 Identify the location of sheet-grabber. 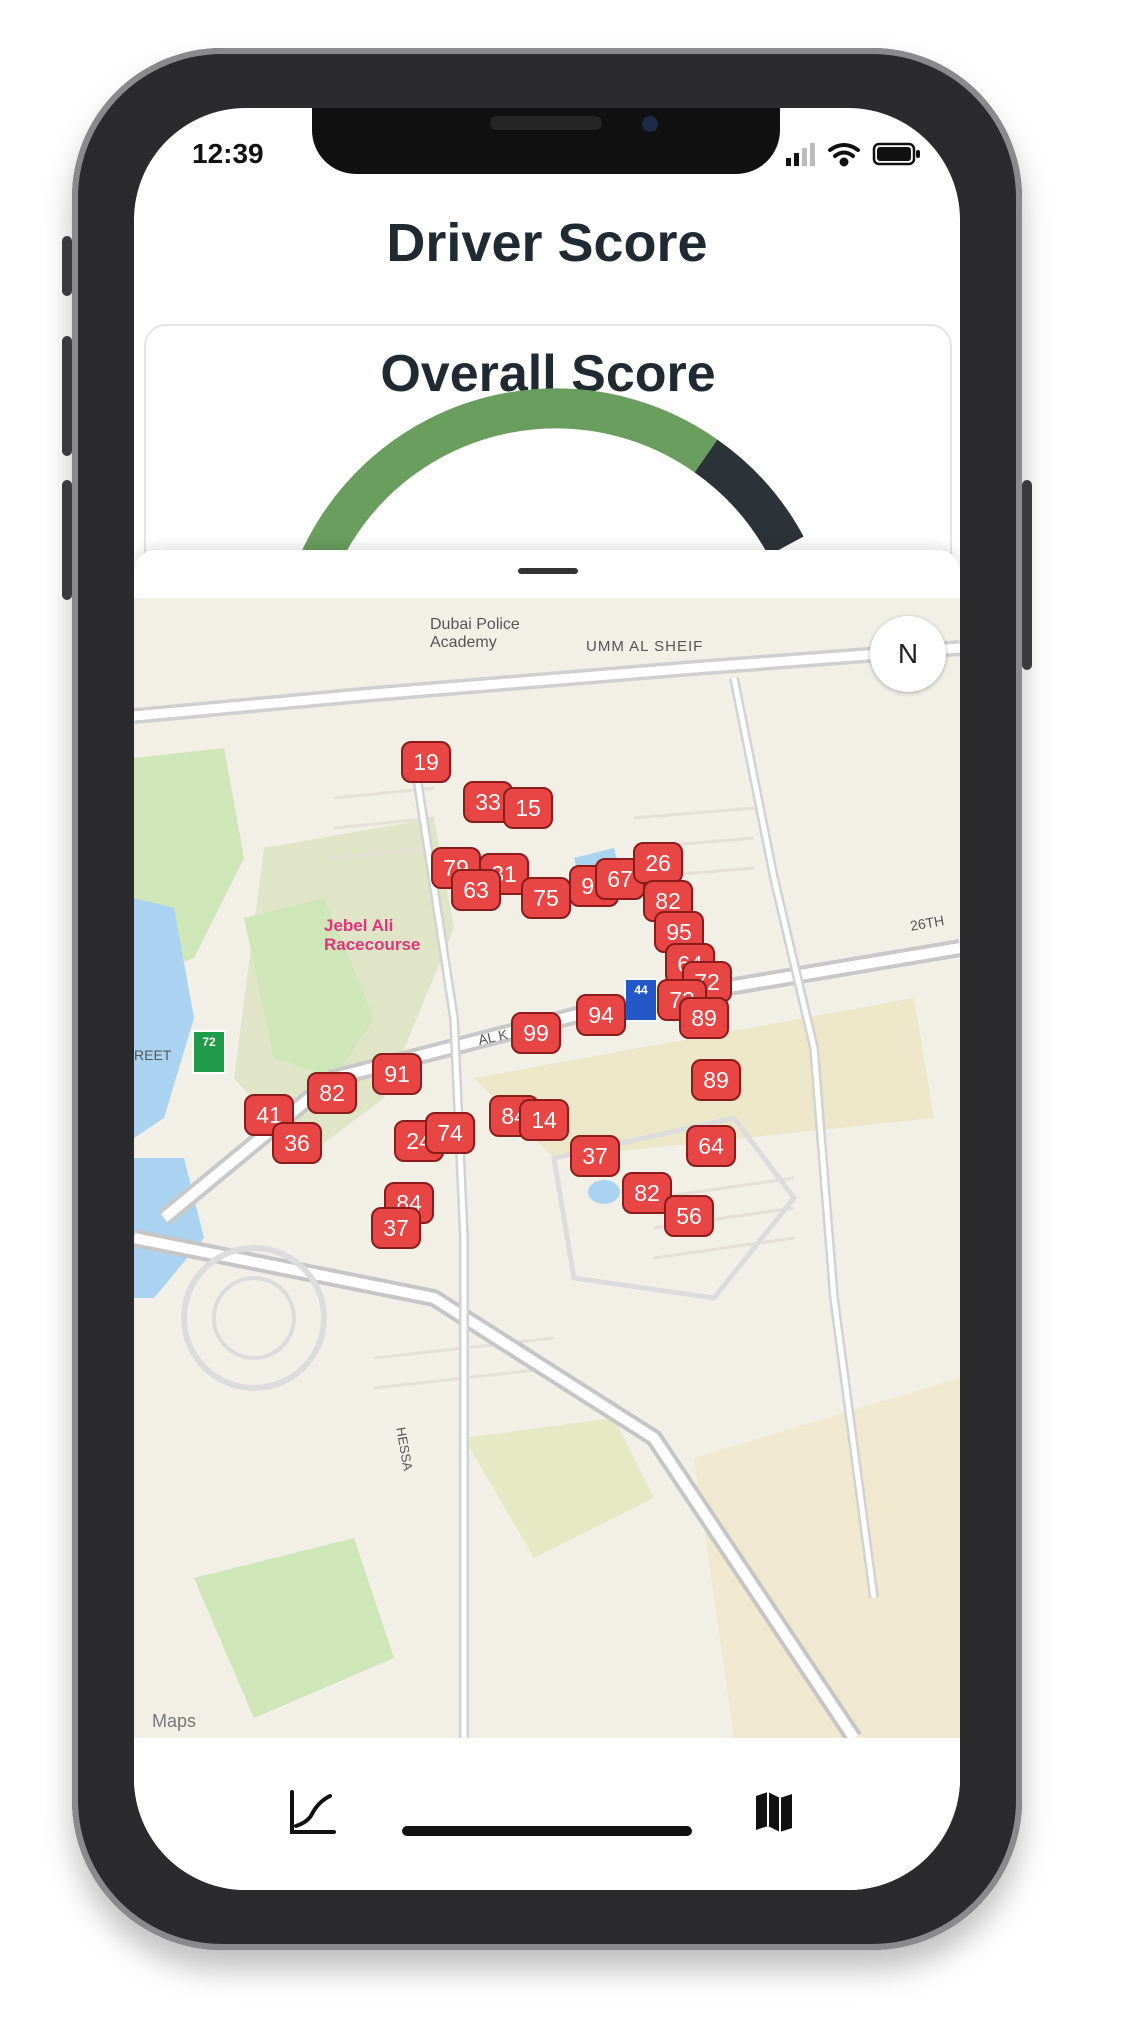
(548, 571).